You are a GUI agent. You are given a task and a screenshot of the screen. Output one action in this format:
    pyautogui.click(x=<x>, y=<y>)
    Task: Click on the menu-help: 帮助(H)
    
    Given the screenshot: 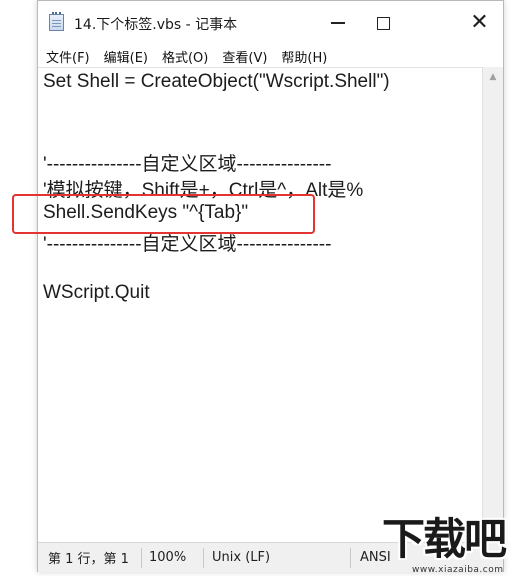 What is the action you would take?
    pyautogui.click(x=304, y=56)
    